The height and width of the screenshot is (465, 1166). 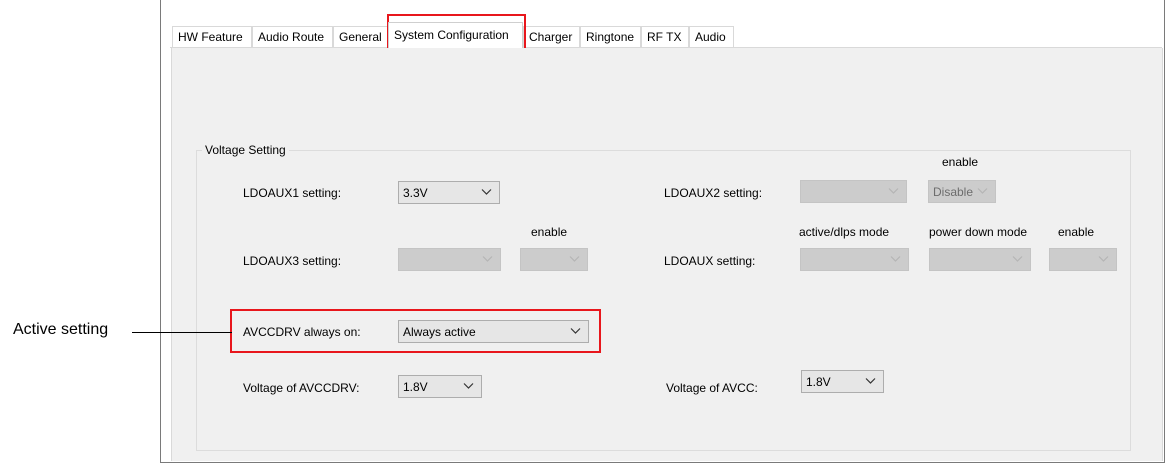 I want to click on tab-audio-route: Audio Route, so click(x=292, y=36).